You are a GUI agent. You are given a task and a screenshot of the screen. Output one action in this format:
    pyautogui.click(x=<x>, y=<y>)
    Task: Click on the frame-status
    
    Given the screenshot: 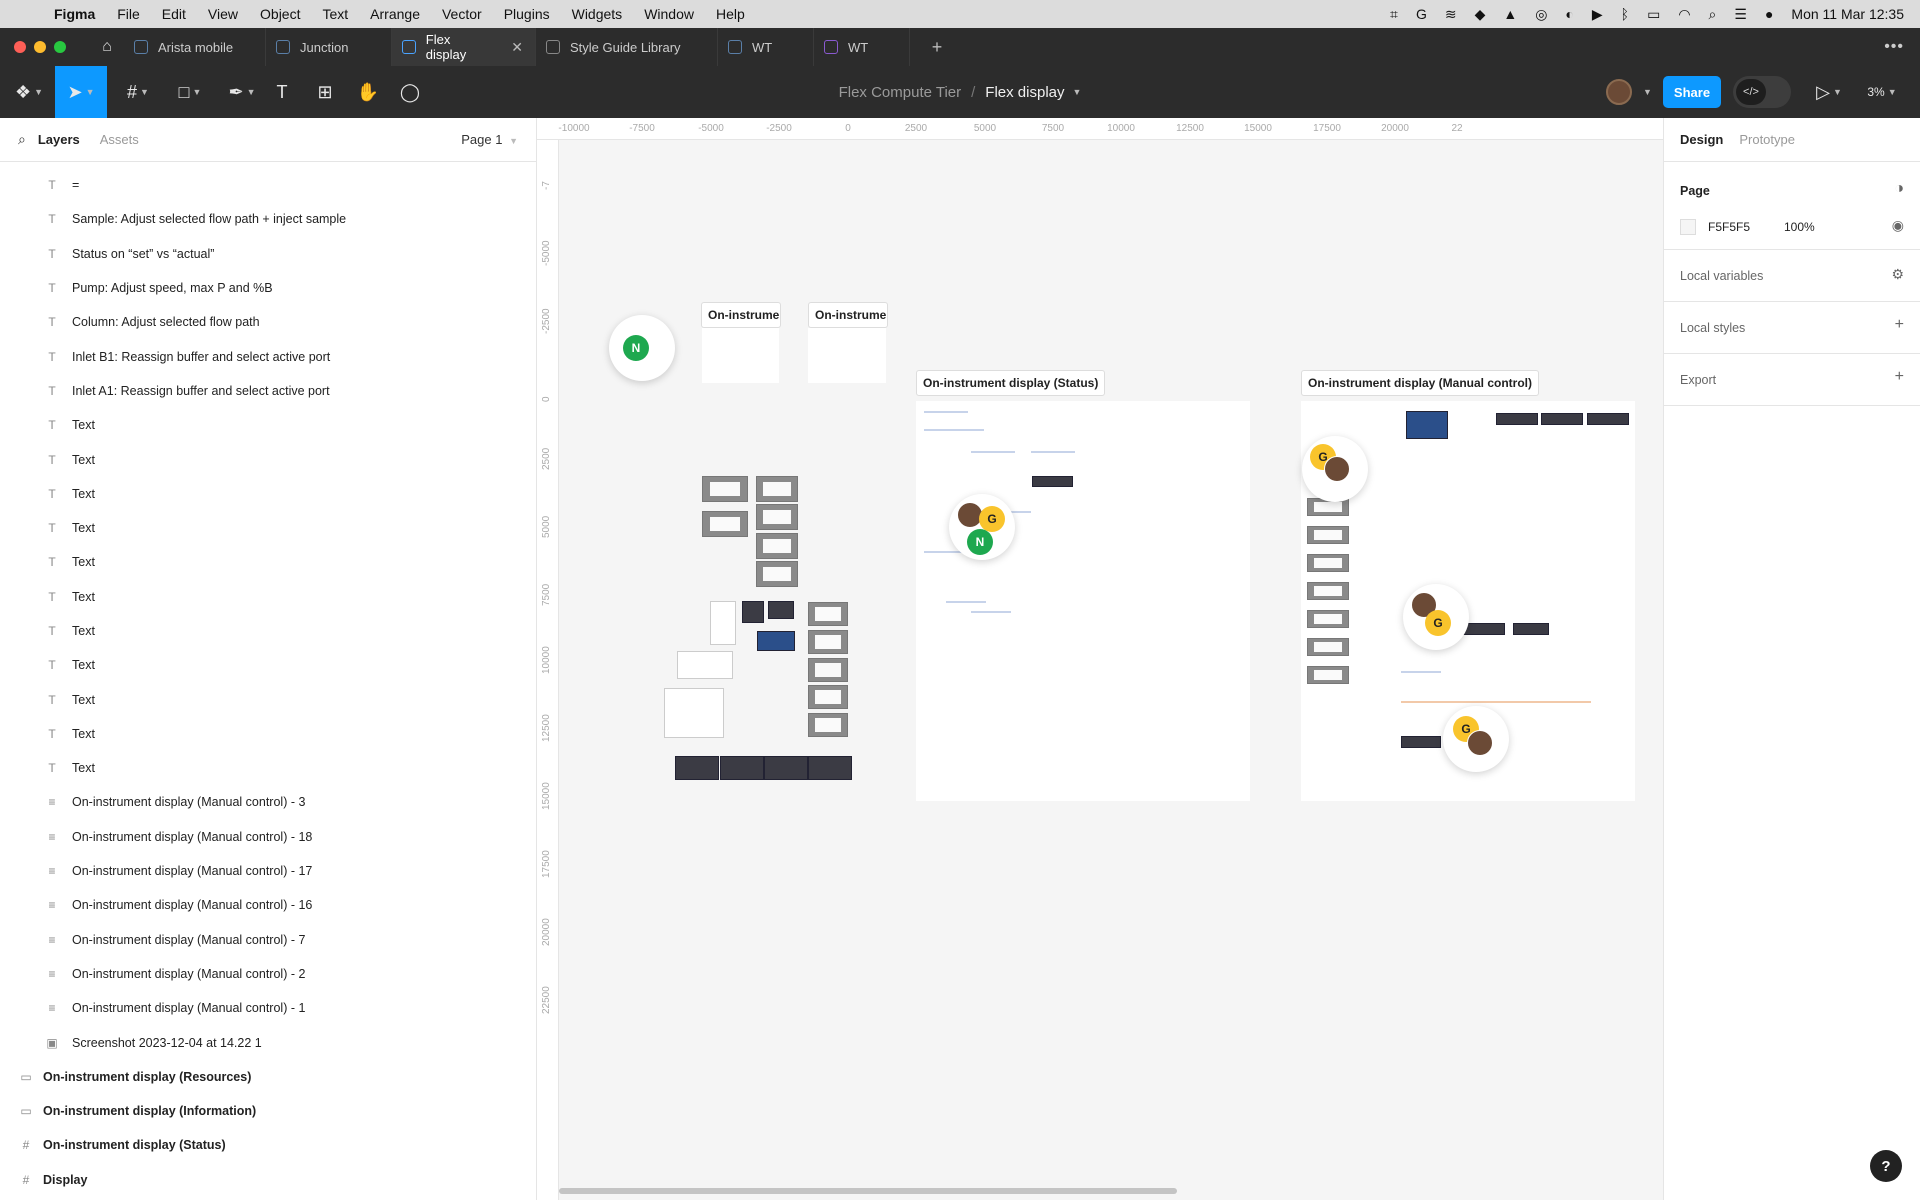 What is the action you would take?
    pyautogui.click(x=1083, y=601)
    